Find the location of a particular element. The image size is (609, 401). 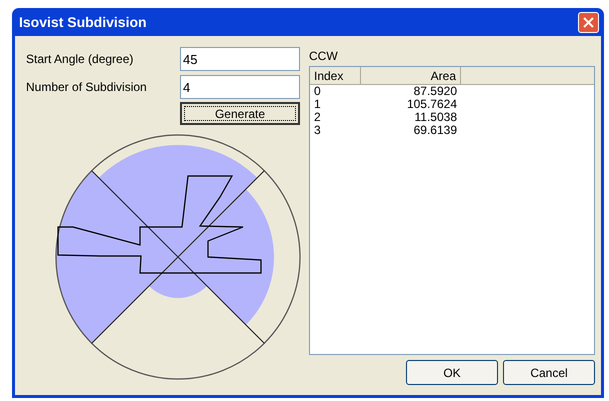

column-header: Area is located at coordinates (411, 75).